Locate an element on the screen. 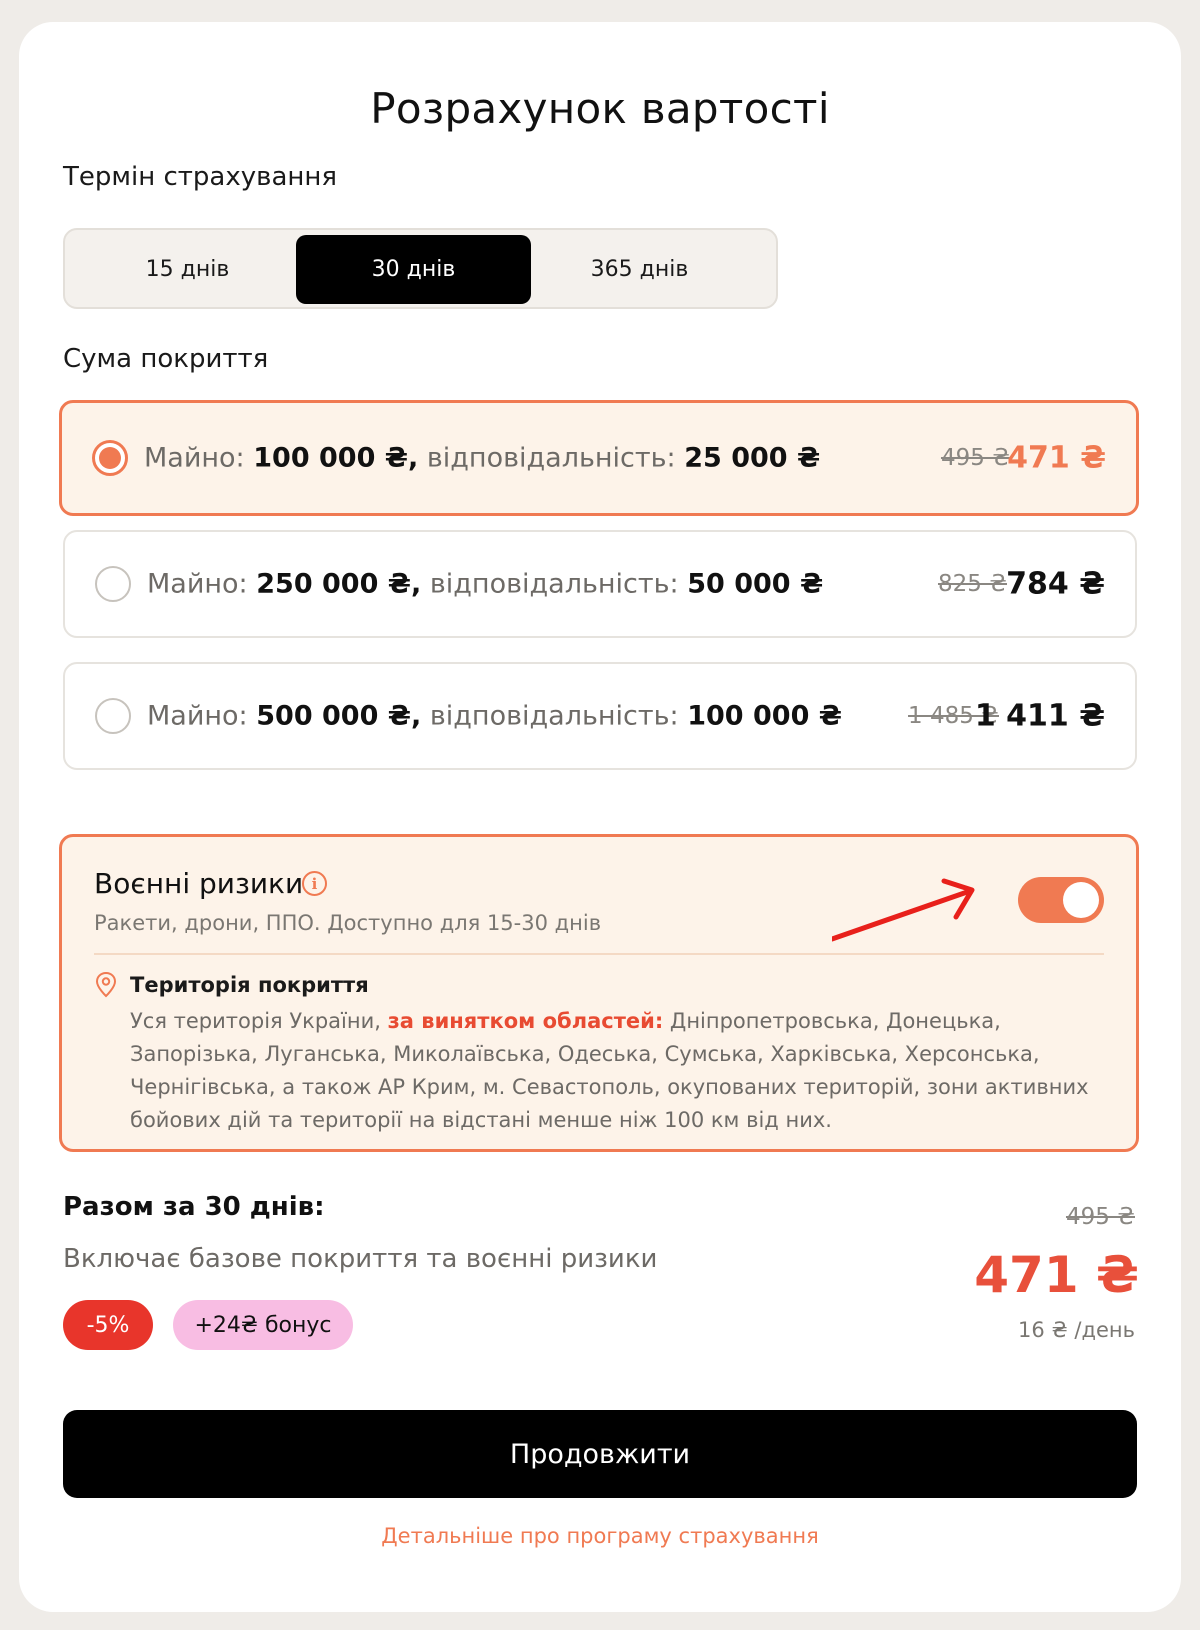  price: 471 ₴ is located at coordinates (1056, 458).